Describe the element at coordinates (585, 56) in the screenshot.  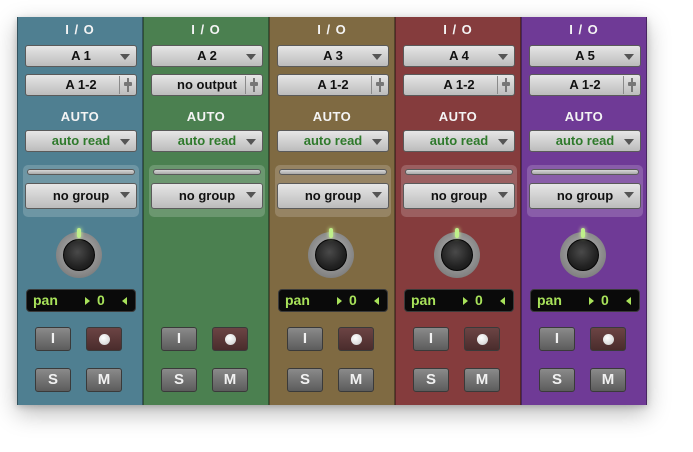
I see `input-selector: A 5` at that location.